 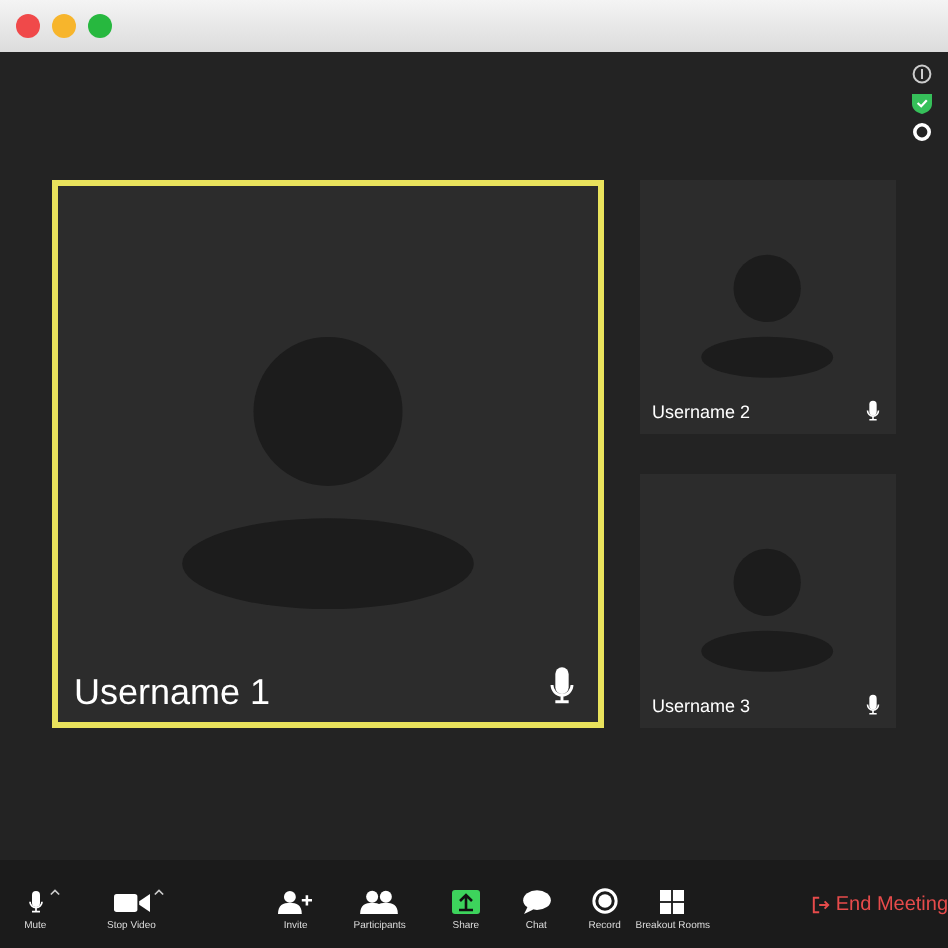 What do you see at coordinates (701, 706) in the screenshot?
I see `username-label: Username 3` at bounding box center [701, 706].